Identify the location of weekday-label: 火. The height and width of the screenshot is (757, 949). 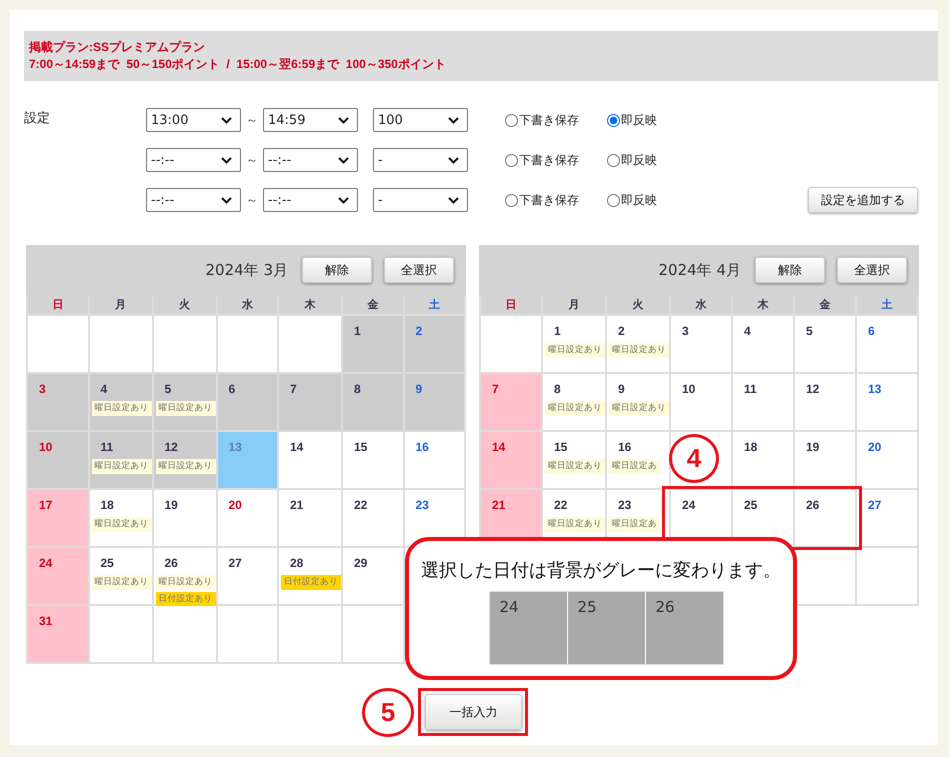
(185, 304).